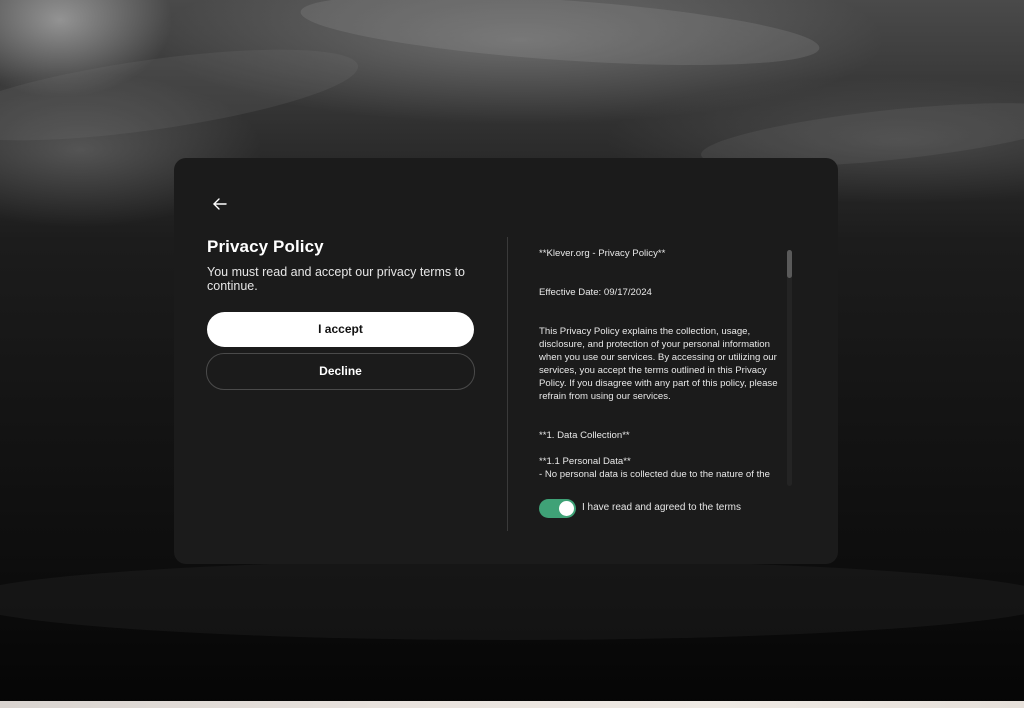 This screenshot has width=1024, height=708. What do you see at coordinates (585, 461) in the screenshot?
I see `policy-section-1-1: **1.1 Personal Data**` at bounding box center [585, 461].